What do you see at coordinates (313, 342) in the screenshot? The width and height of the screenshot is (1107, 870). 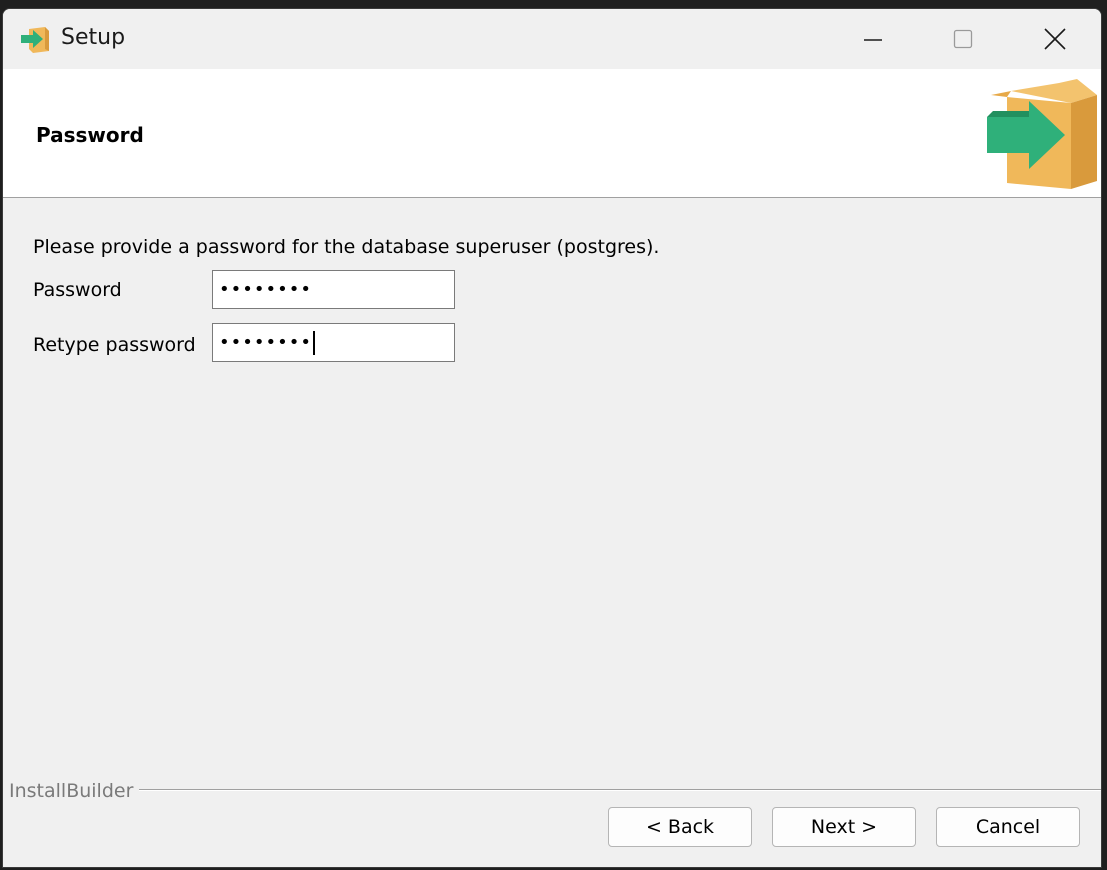 I see `text-caret` at bounding box center [313, 342].